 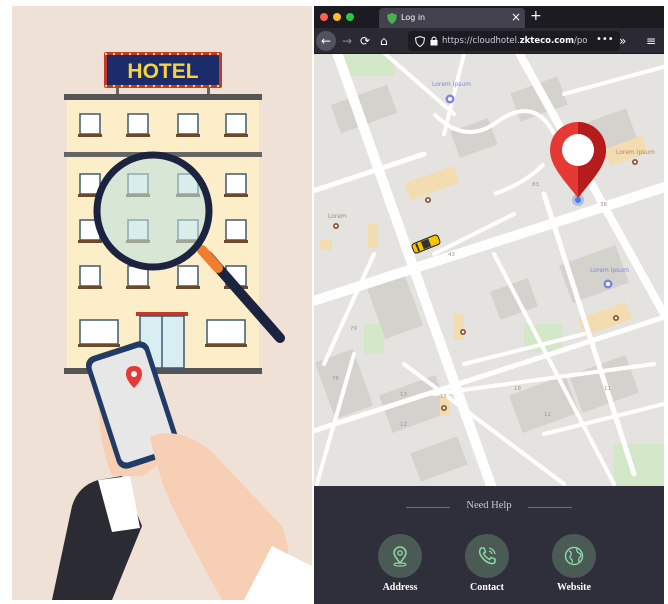 I want to click on contact-button, so click(x=487, y=556).